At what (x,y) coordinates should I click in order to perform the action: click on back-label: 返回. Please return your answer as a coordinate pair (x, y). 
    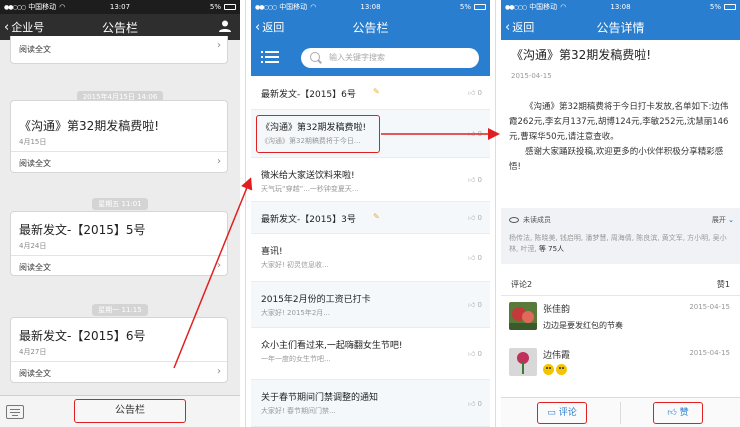
    Looking at the image, I should click on (273, 27).